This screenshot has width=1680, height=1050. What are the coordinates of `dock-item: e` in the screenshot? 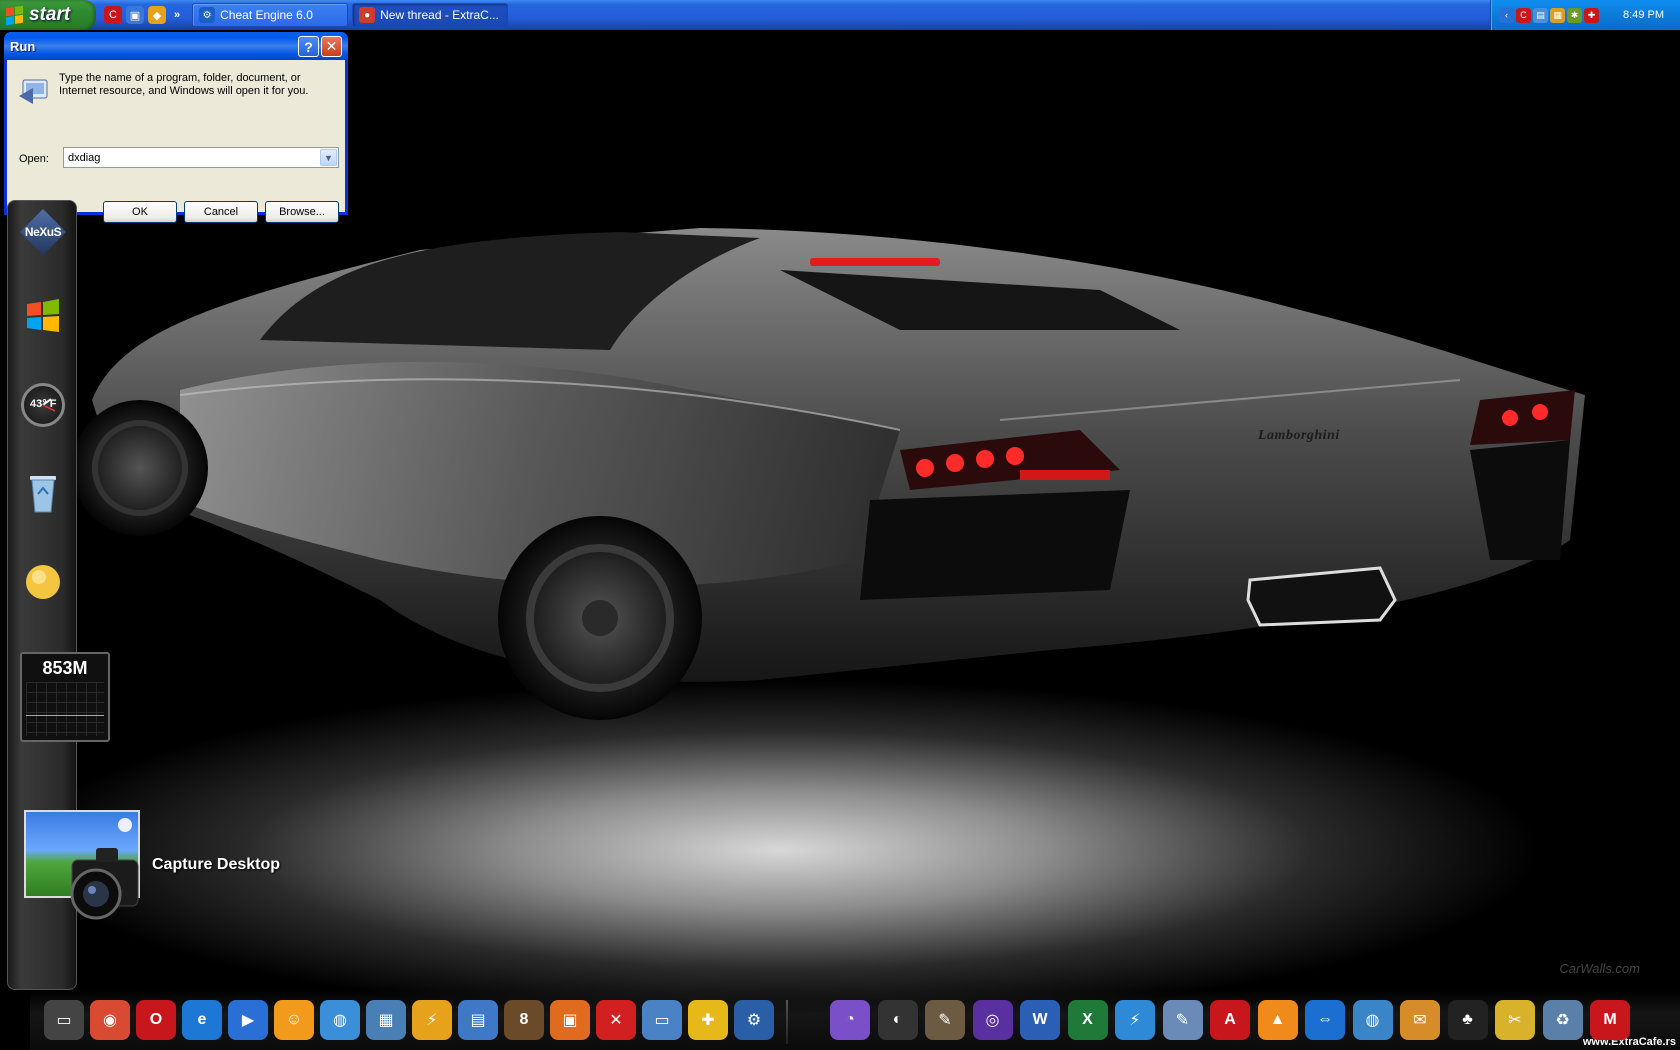 It's located at (202, 1020).